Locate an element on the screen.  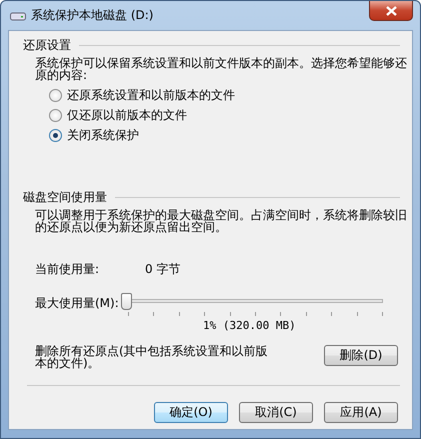
description-text: 可以调整用于系统保护的最大磁盘空间。占满空间时，系统将删除较旧的还原点以便为新还原点留出空间。 is located at coordinates (221, 221).